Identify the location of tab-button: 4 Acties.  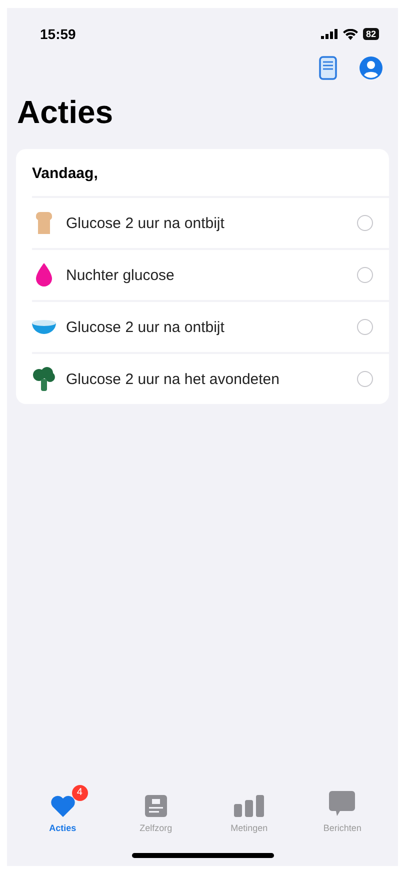
(62, 808).